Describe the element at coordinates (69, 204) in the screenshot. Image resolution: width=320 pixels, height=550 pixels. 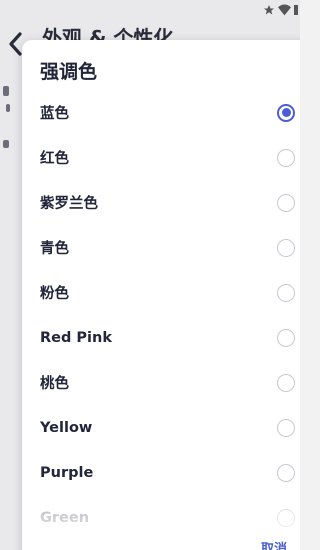
I see `option-label: 紫罗兰色` at that location.